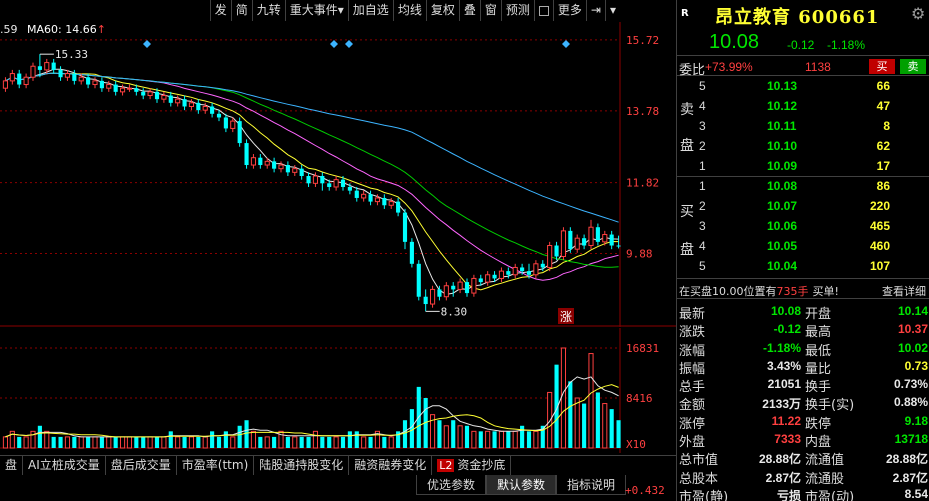 The image size is (929, 501). I want to click on tab-pan: 盘, so click(12, 465).